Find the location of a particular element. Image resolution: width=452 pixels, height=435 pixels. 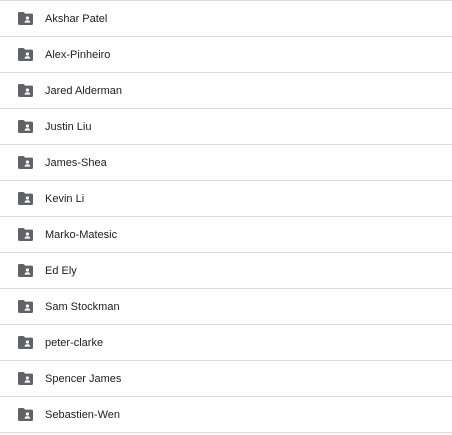

folder-name: Marko-Matesic is located at coordinates (81, 234).